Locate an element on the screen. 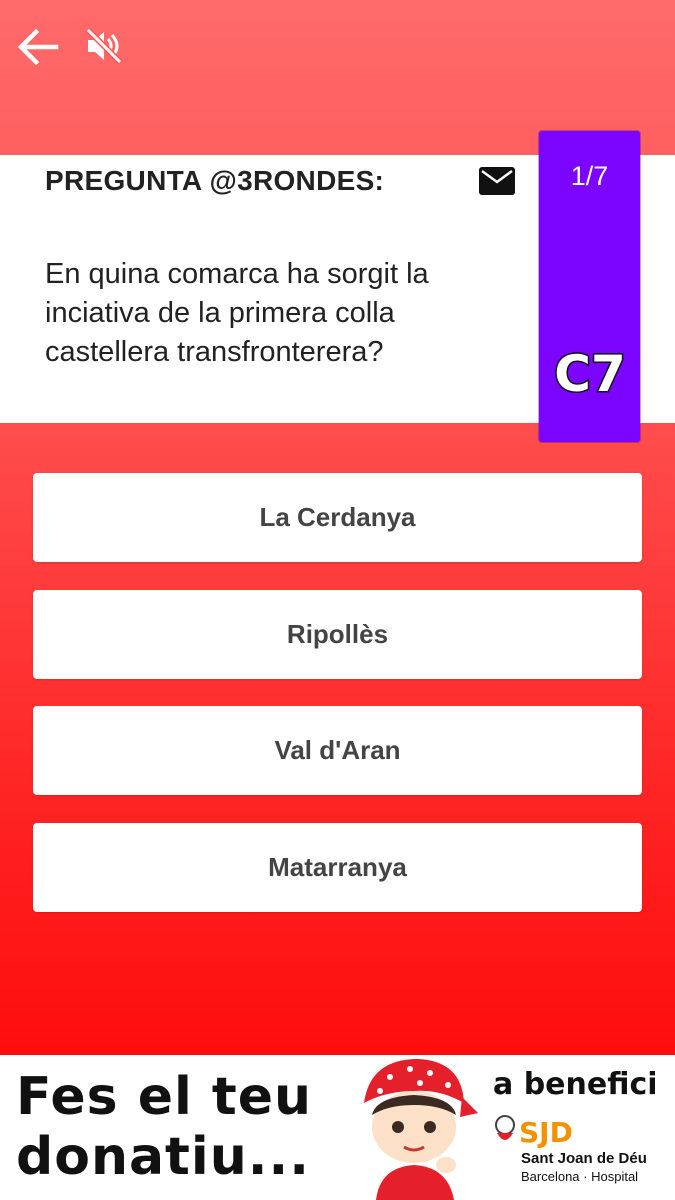 The image size is (675, 1200). answer-option-2: Ripollès is located at coordinates (337, 634).